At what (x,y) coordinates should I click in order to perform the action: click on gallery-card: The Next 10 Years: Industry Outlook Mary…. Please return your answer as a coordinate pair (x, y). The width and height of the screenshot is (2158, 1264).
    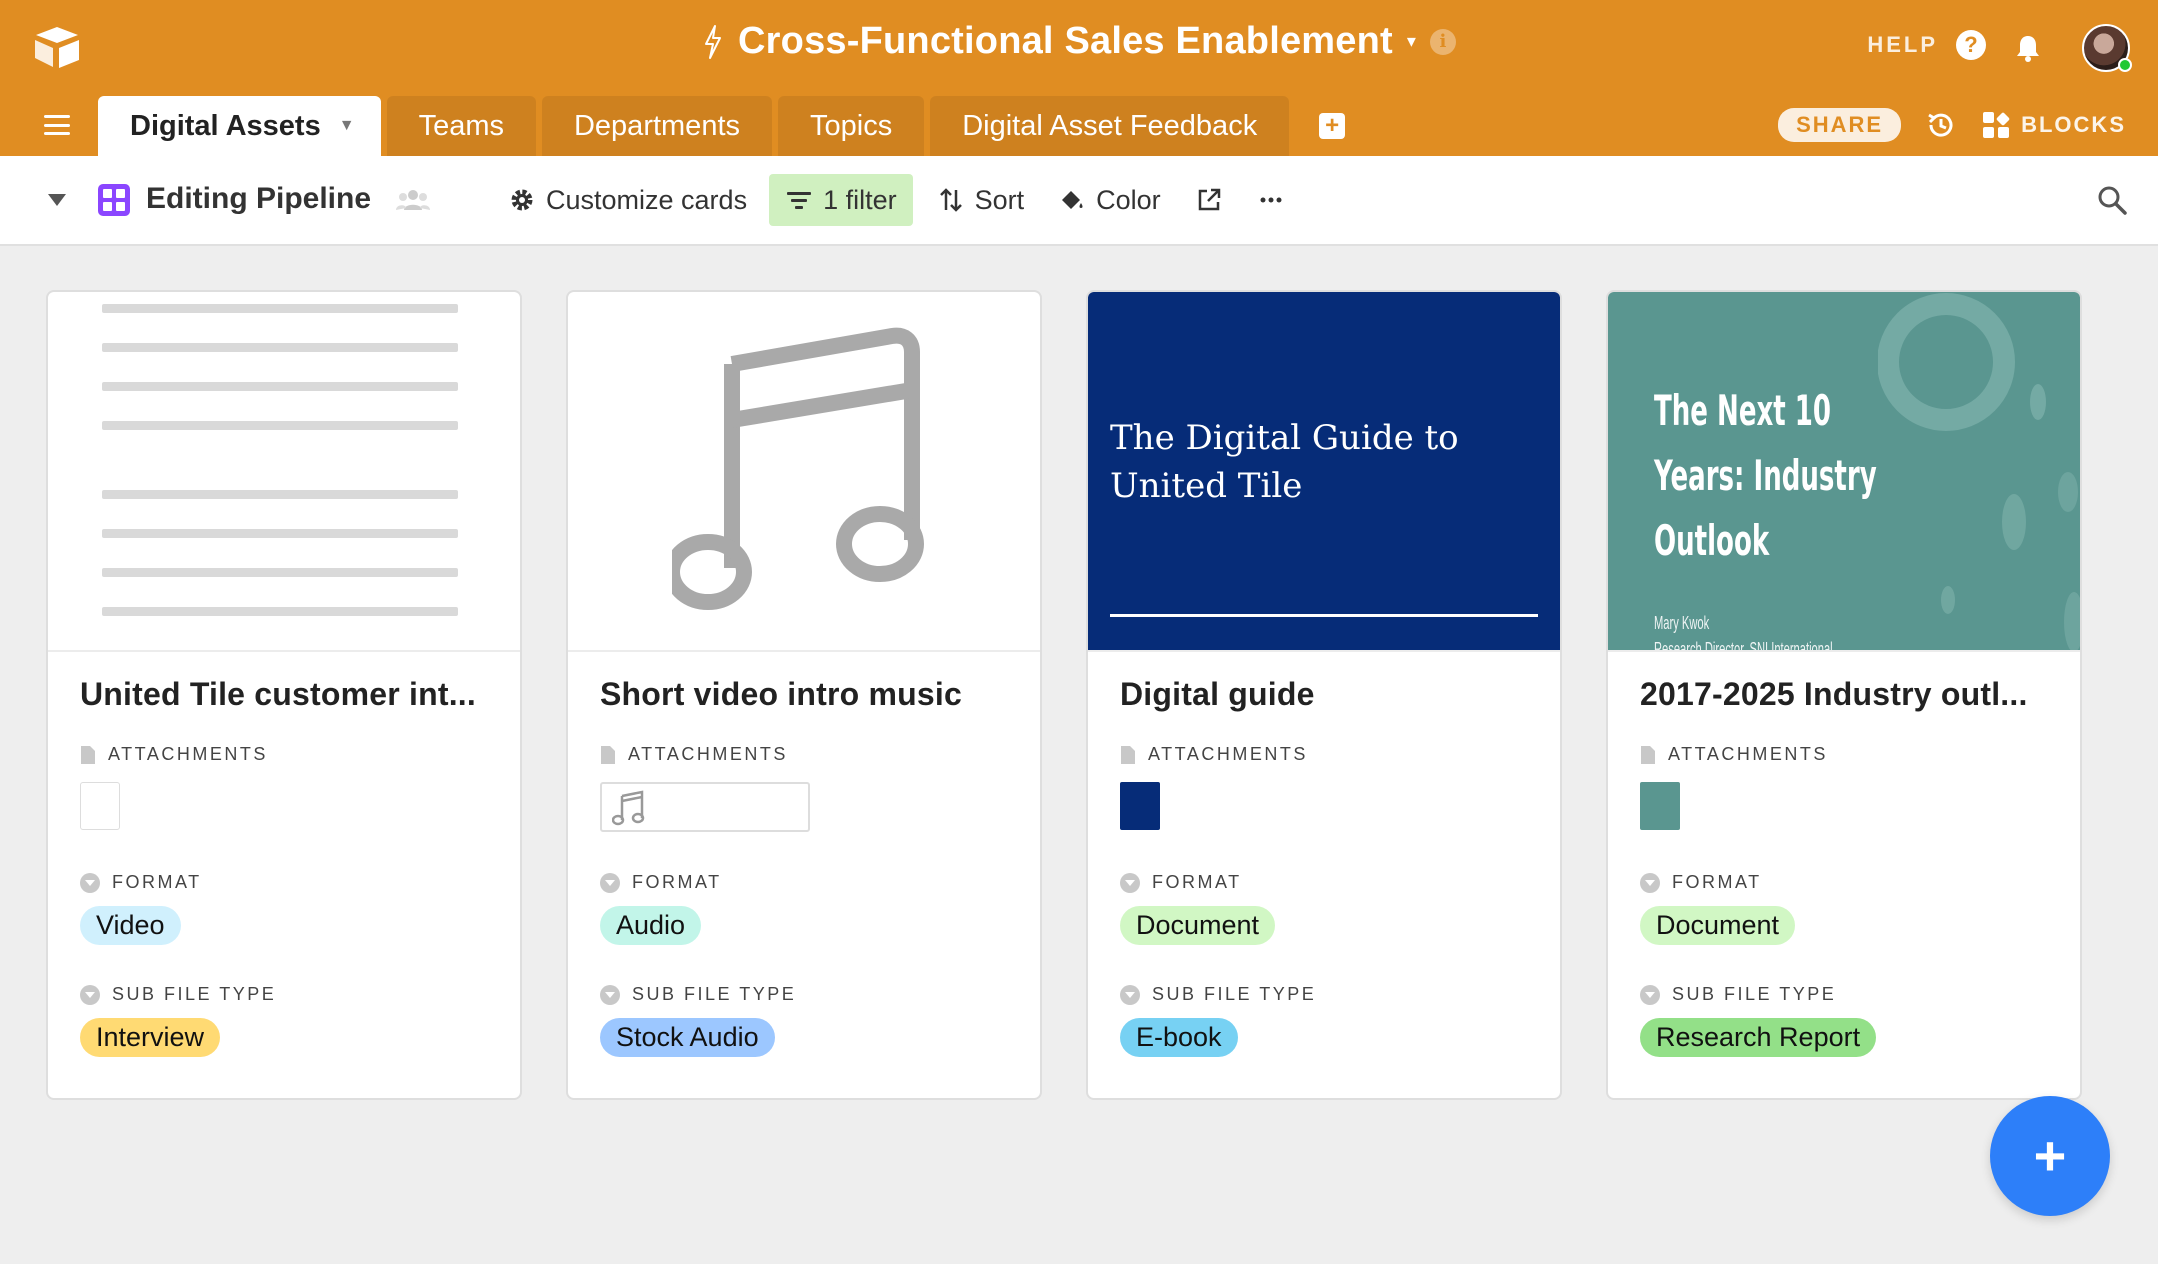
    Looking at the image, I should click on (1844, 695).